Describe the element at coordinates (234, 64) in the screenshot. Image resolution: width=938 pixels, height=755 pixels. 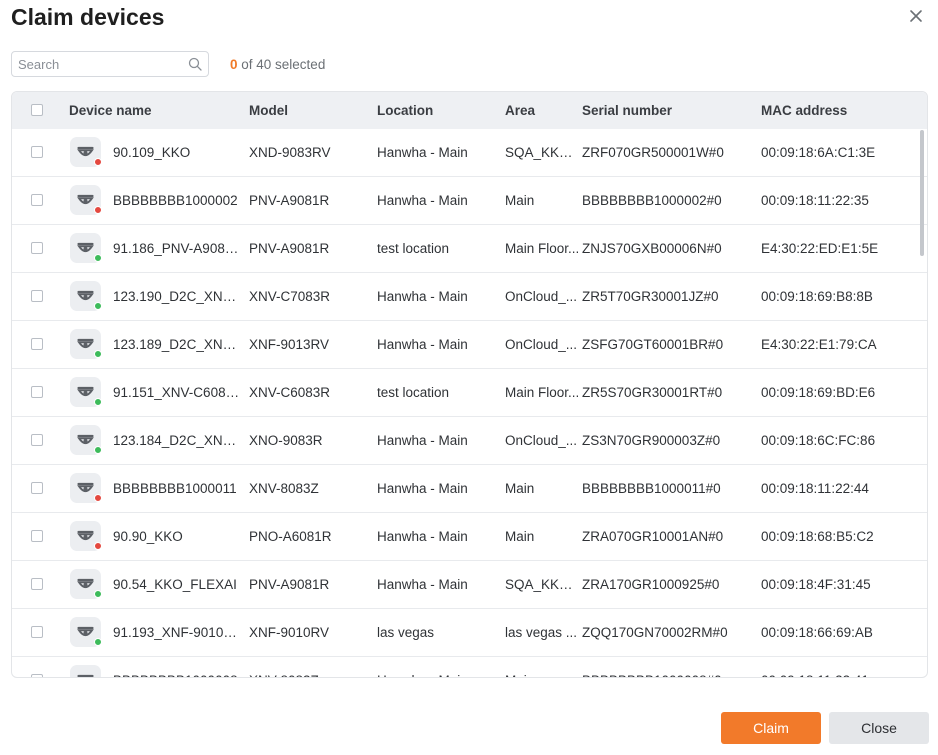
I see `selected-number: 0` at that location.